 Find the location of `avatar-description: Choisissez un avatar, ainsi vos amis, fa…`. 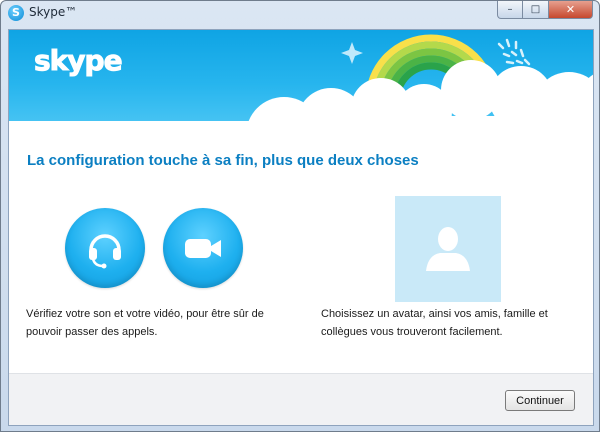

avatar-description: Choisissez un avatar, ainsi vos amis, fa… is located at coordinates (434, 323).